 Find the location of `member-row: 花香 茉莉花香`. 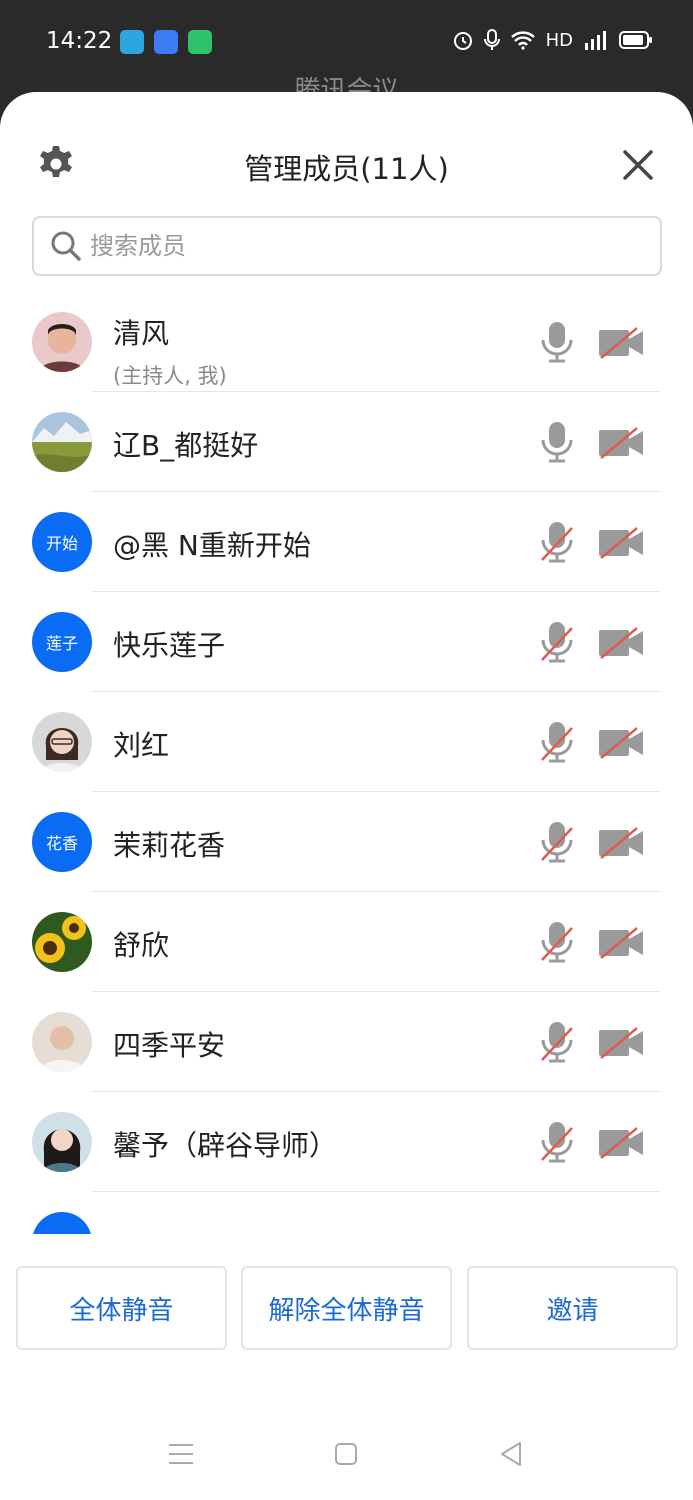

member-row: 花香 茉莉花香 is located at coordinates (346, 842).